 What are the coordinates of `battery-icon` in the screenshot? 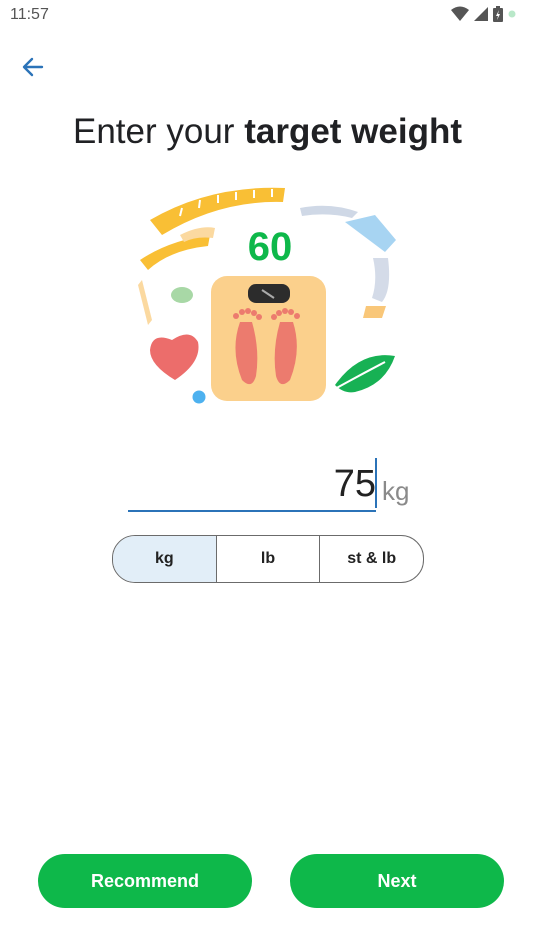 It's located at (498, 14).